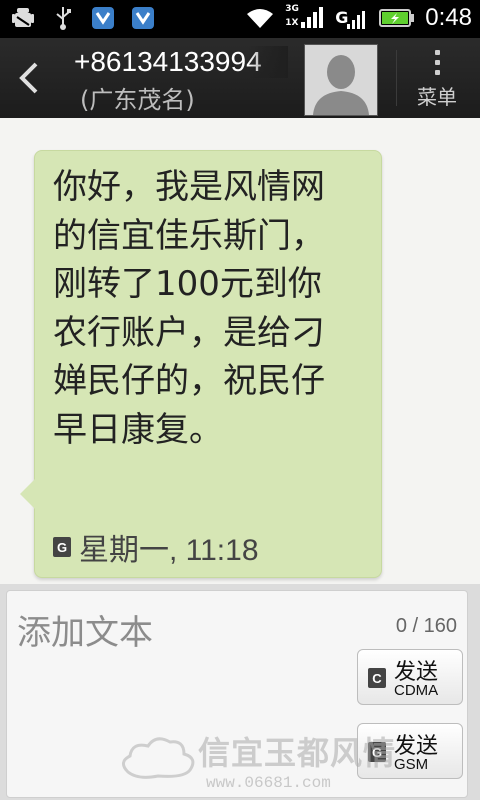 This screenshot has width=480, height=800. Describe the element at coordinates (292, 9) in the screenshot. I see `network-3g-label: 3G` at that location.